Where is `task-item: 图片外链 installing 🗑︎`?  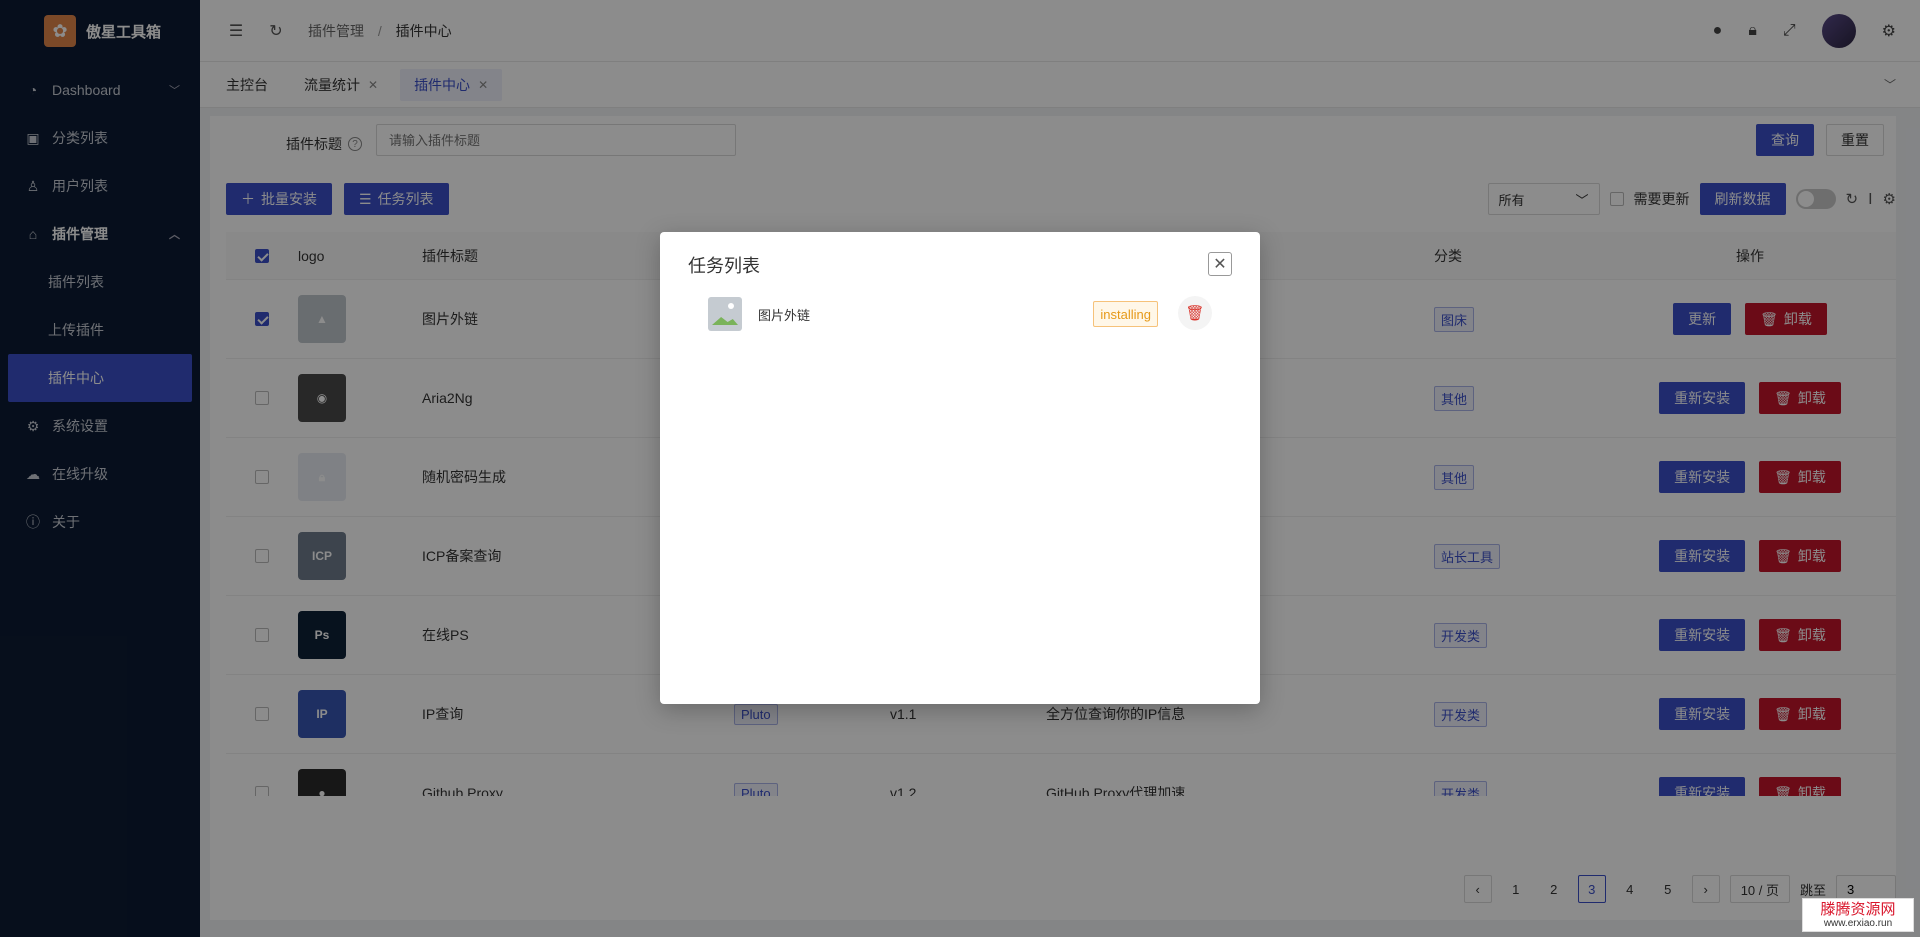
task-item: 图片外链 installing 🗑︎ is located at coordinates (960, 314).